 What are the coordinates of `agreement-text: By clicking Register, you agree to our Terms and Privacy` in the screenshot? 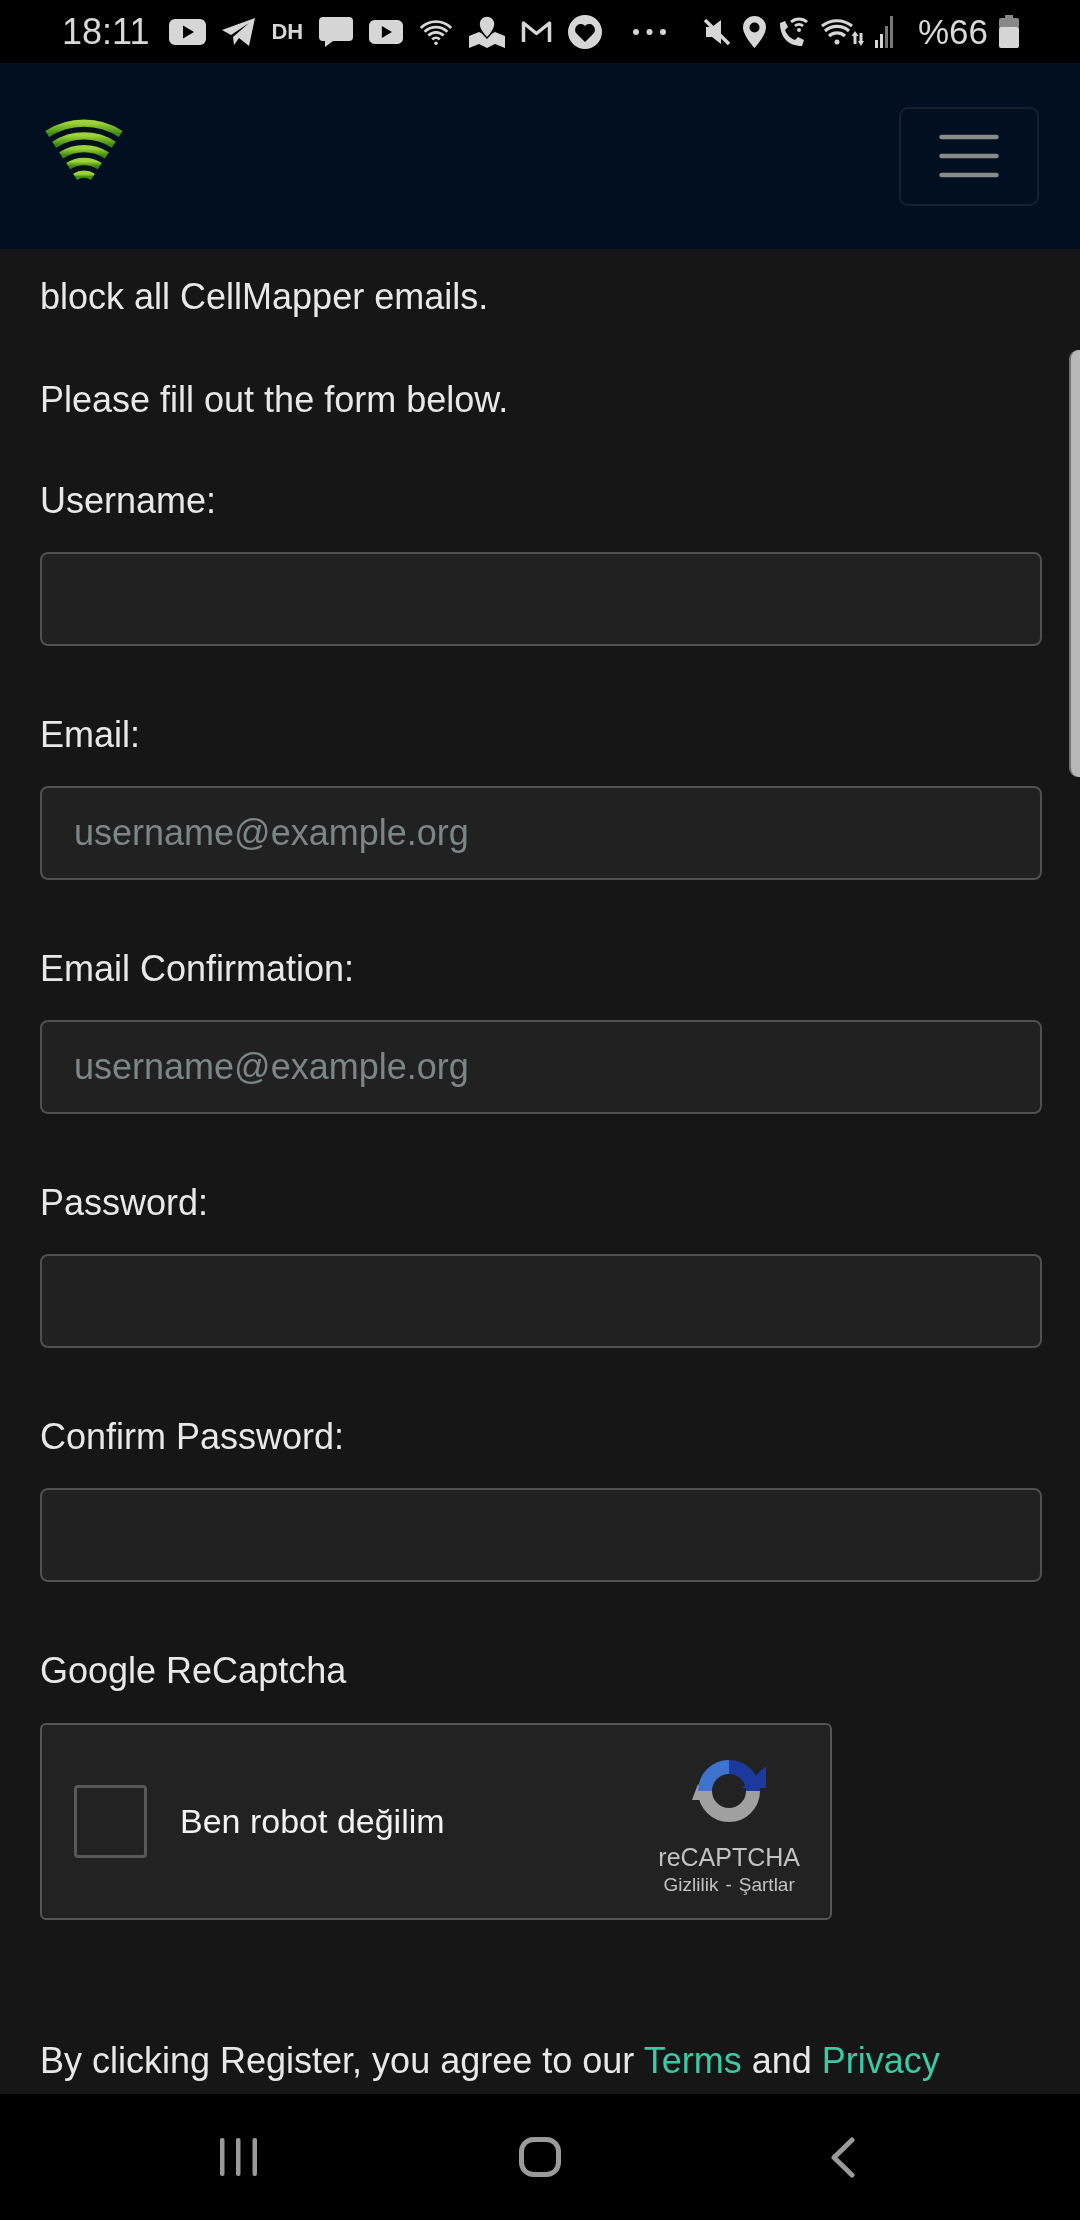 It's located at (490, 2061).